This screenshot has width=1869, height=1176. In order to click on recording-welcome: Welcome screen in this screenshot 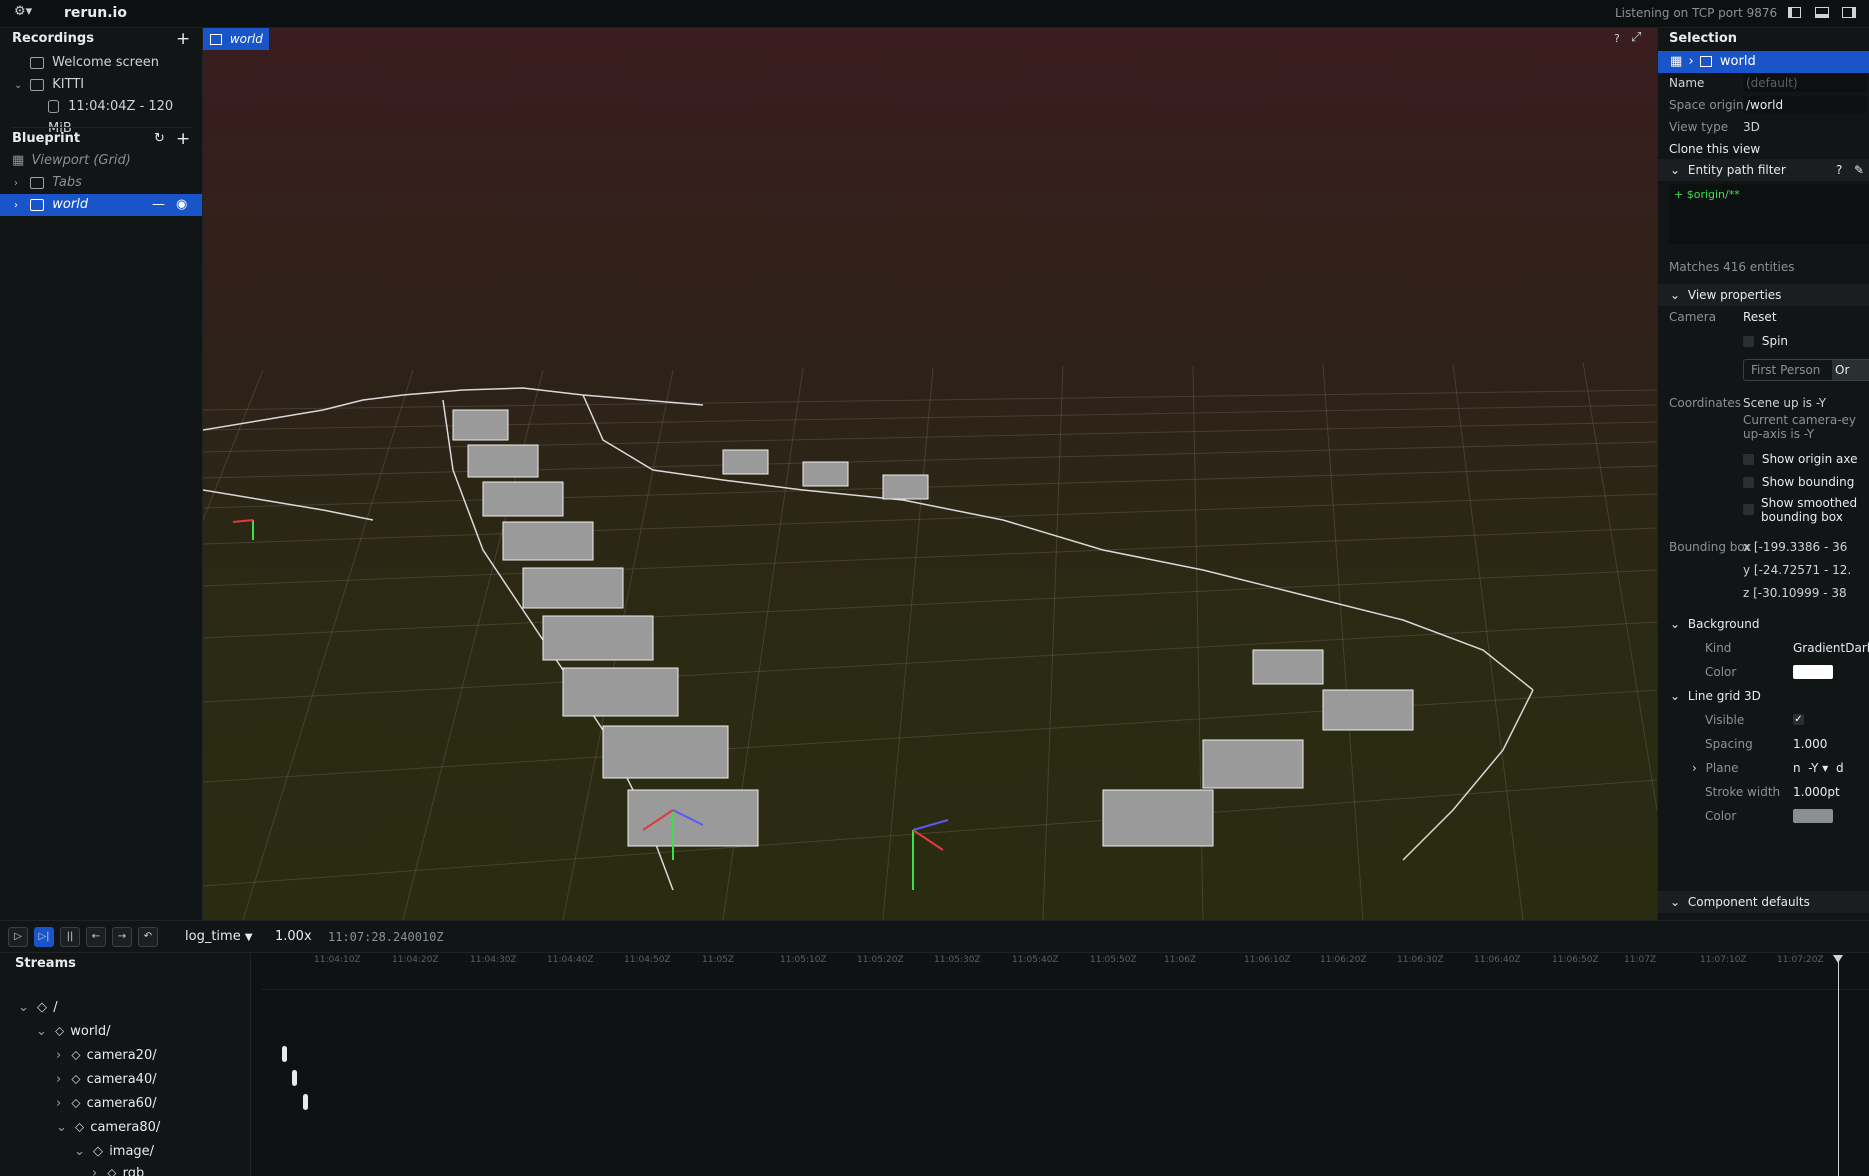, I will do `click(115, 63)`.